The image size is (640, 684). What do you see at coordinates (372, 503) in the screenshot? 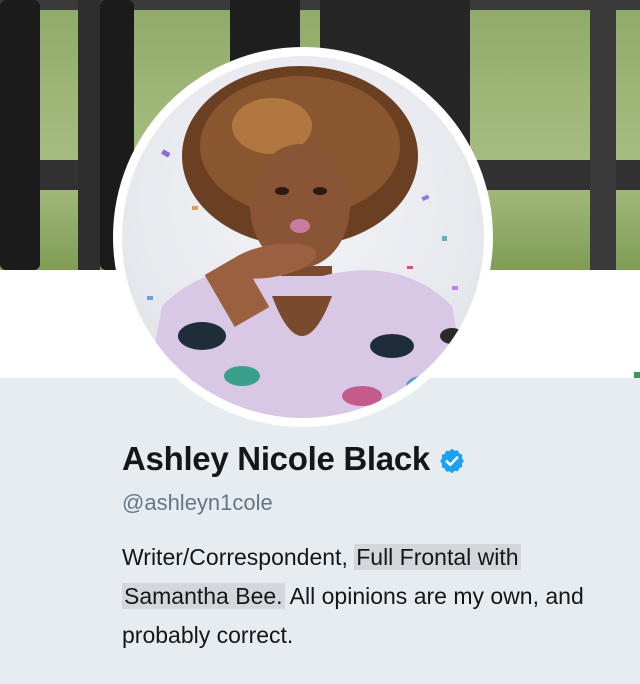
I see `profile-handle: @ashleyn1cole` at bounding box center [372, 503].